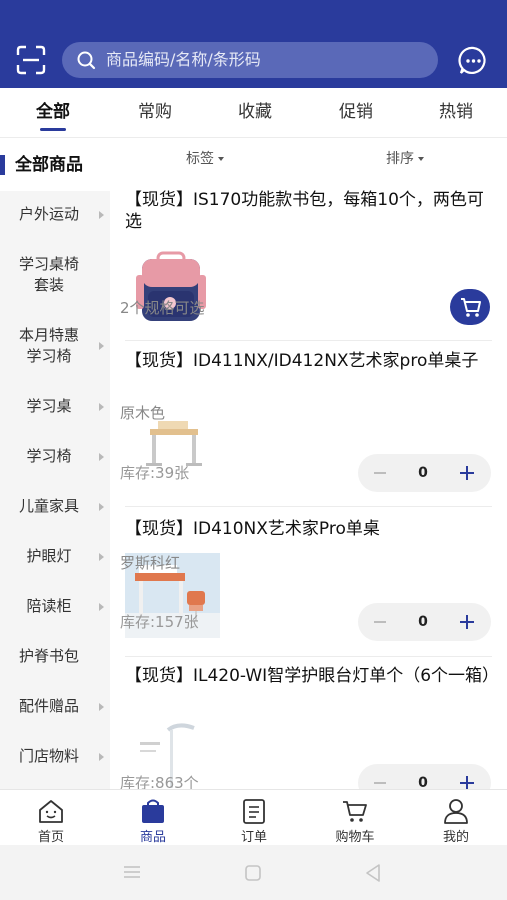  I want to click on product-spec-count: 2个规格可选, so click(162, 308).